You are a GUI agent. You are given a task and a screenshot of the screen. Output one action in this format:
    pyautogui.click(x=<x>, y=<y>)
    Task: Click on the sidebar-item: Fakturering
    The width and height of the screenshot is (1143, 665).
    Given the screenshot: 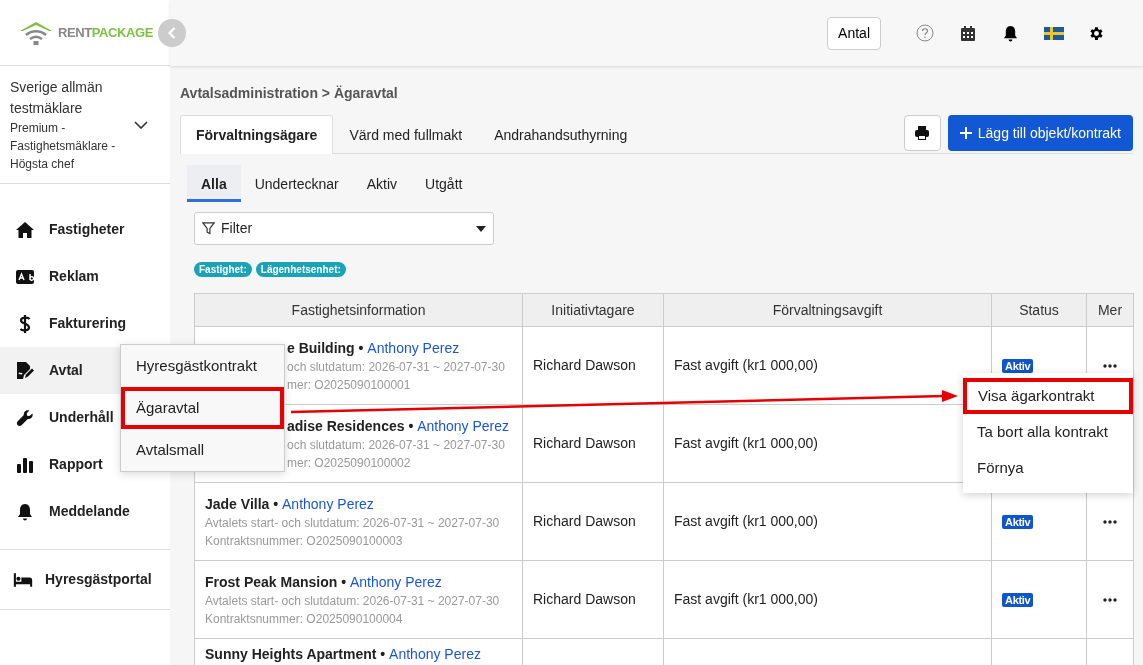 What is the action you would take?
    pyautogui.click(x=85, y=323)
    